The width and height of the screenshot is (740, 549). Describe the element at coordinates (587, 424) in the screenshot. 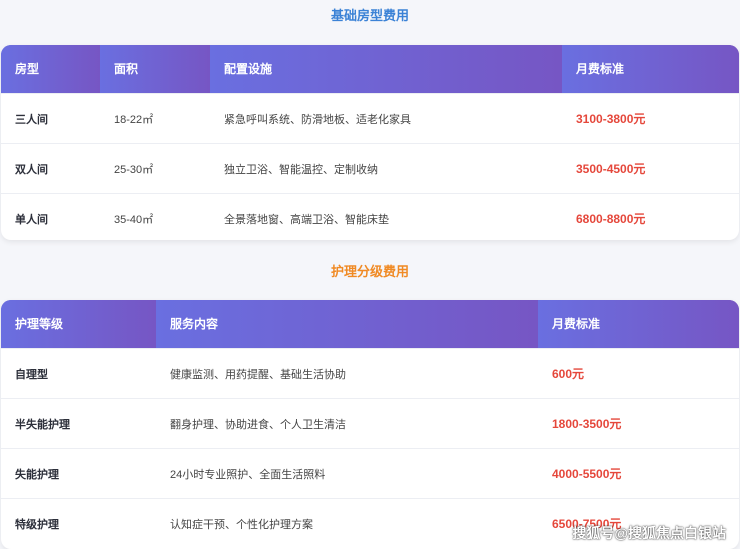

I see `care-price: 1800-3500元` at that location.